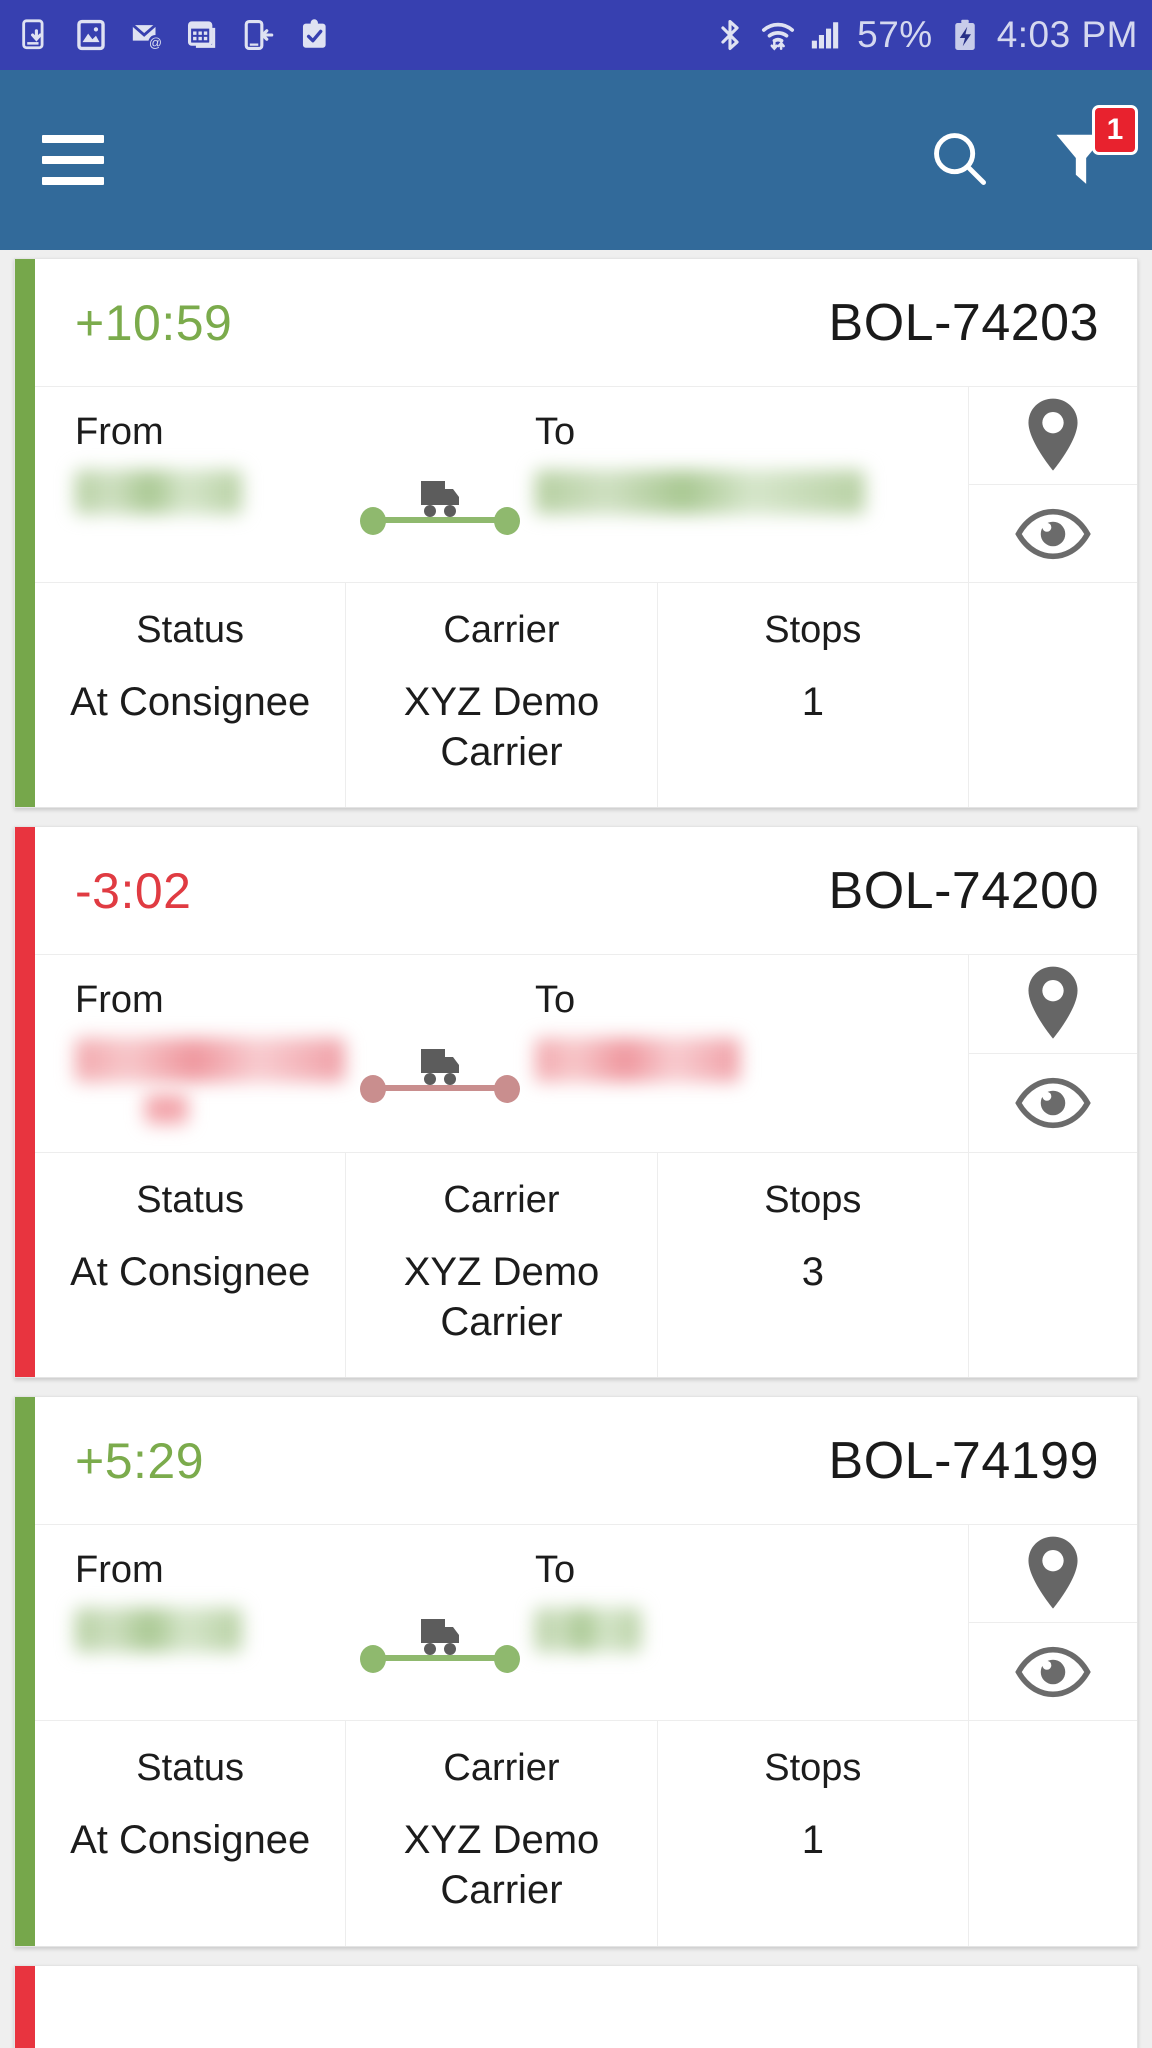 The width and height of the screenshot is (1152, 2048). I want to click on battery-percent-label: 57%, so click(895, 34).